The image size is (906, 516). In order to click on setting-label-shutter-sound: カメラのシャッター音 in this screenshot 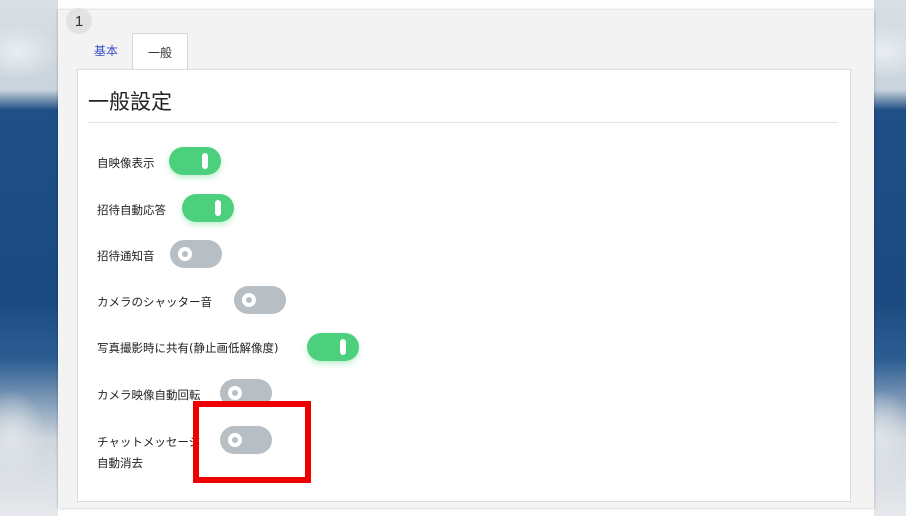, I will do `click(154, 302)`.